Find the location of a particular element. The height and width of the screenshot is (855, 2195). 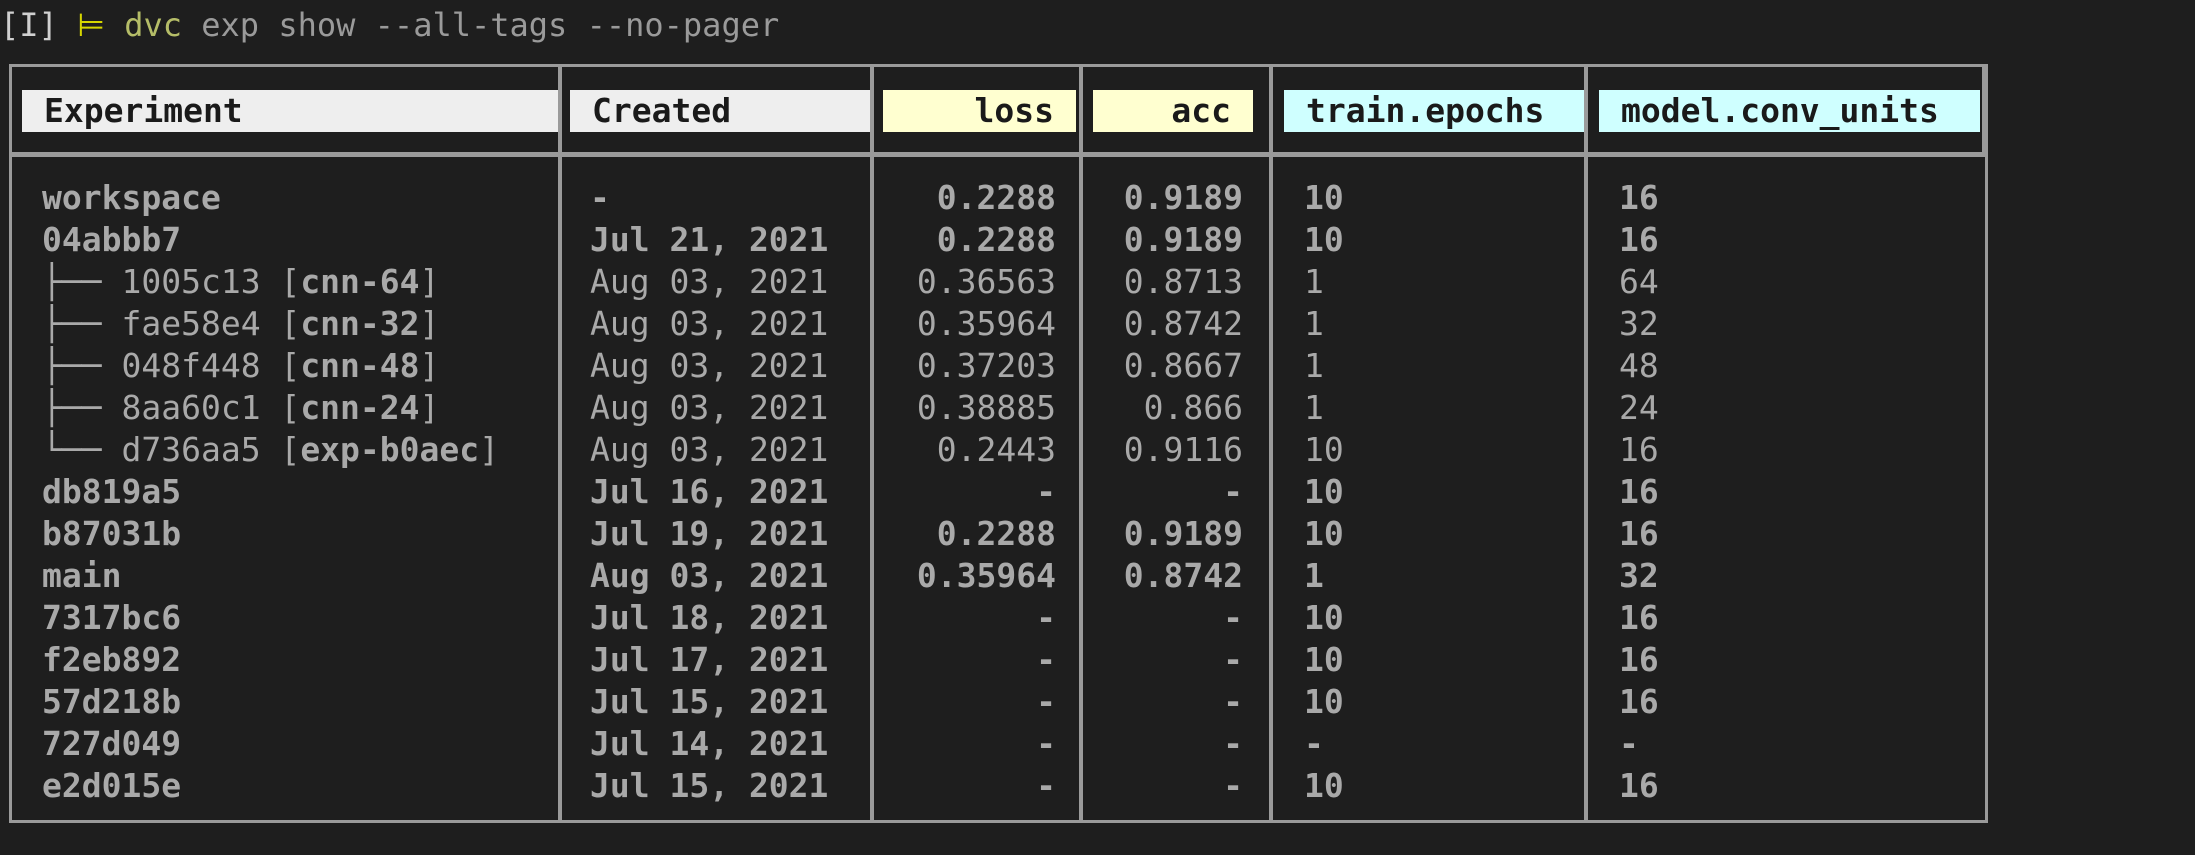

epochs-cell: - is located at coordinates (1314, 743).